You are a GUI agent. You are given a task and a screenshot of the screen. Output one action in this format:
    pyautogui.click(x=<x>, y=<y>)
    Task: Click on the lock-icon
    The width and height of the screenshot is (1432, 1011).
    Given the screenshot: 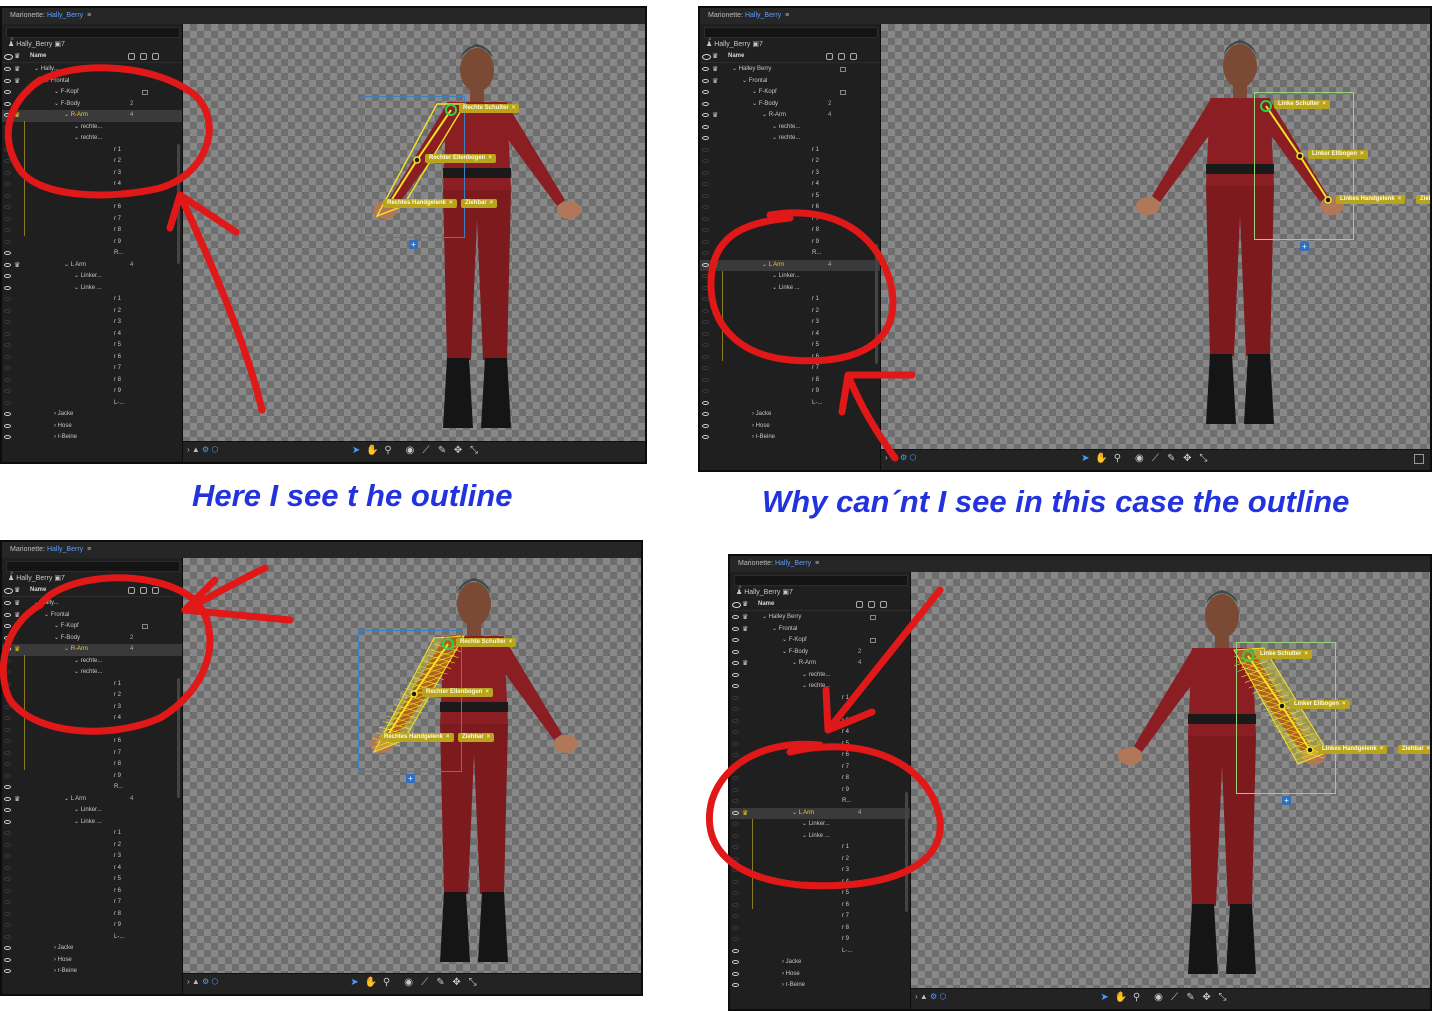 What is the action you would take?
    pyautogui.click(x=843, y=92)
    